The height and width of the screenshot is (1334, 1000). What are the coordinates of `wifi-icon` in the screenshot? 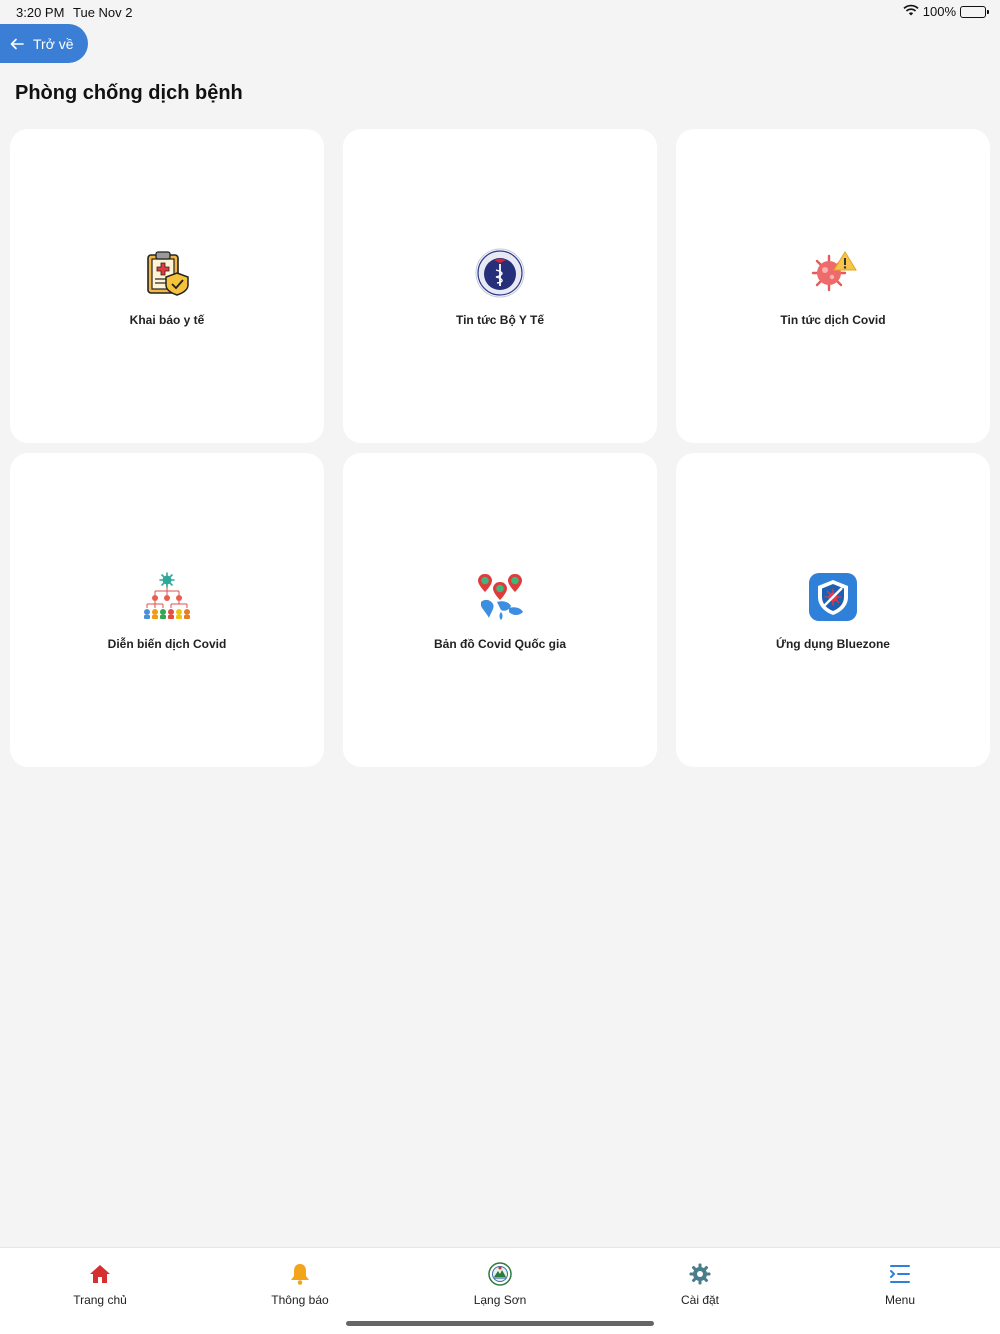 It's located at (911, 11).